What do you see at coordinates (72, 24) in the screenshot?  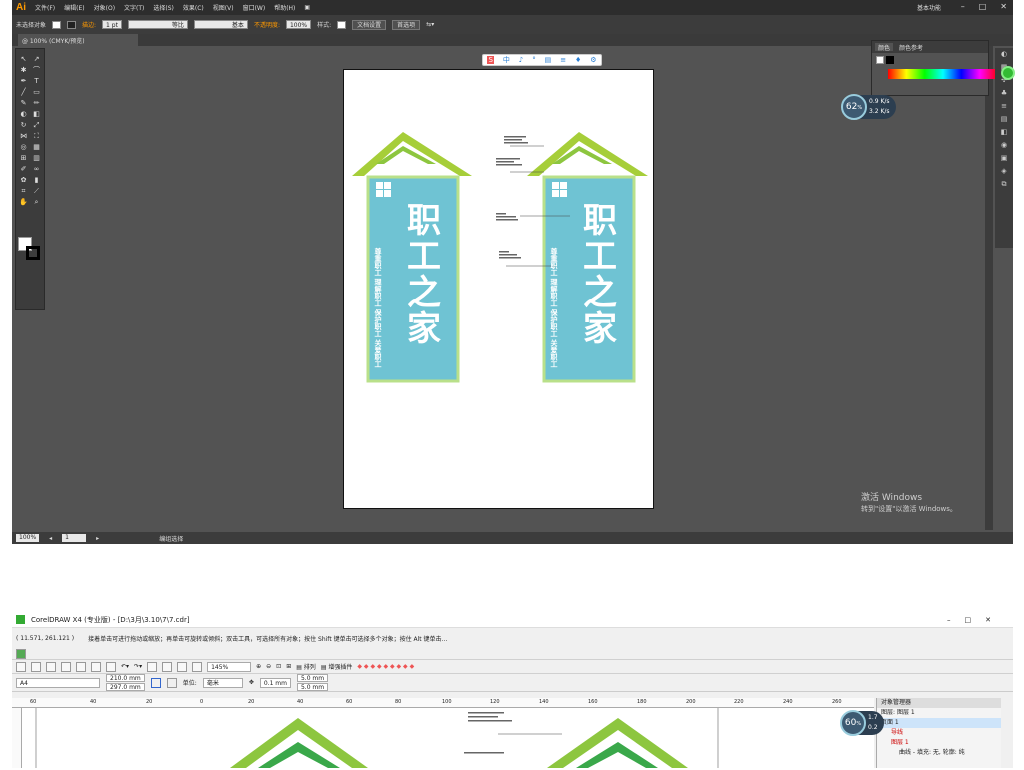 I see `stroke-swatch` at bounding box center [72, 24].